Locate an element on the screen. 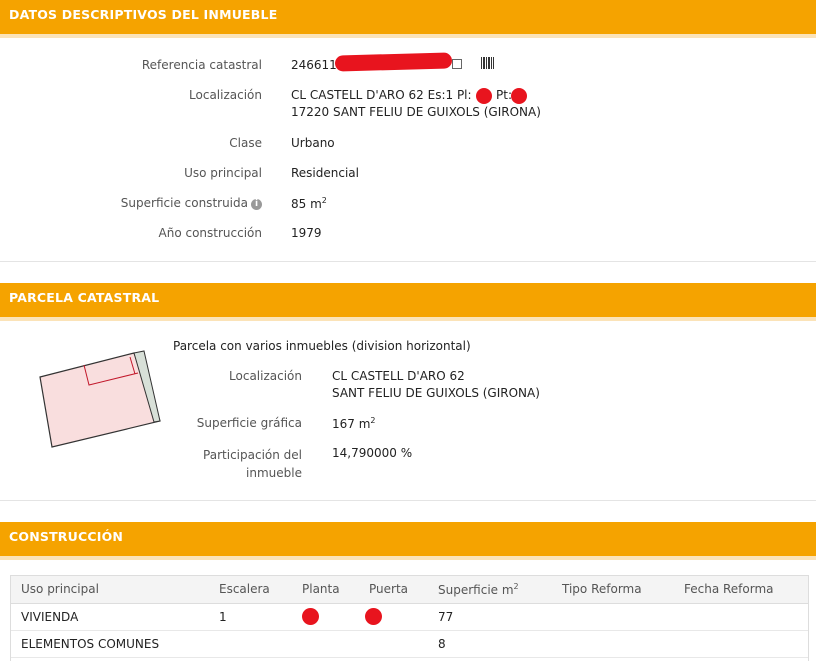 The width and height of the screenshot is (816, 661). info-icon: i is located at coordinates (256, 204).